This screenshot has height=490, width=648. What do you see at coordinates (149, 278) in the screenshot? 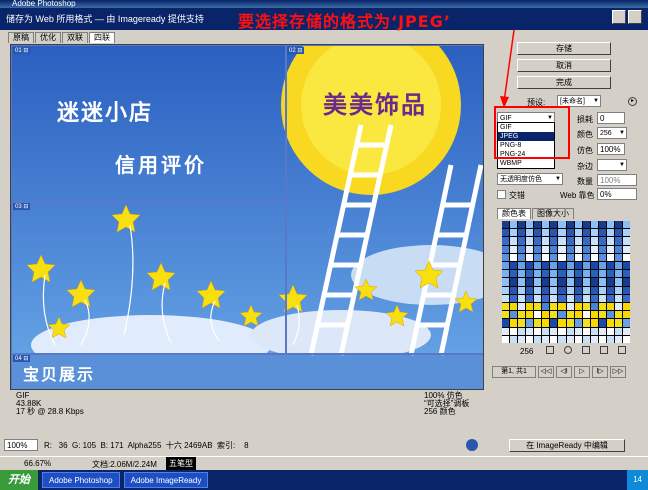
I see `preview-pane-3: 03 ⊟` at bounding box center [149, 278].